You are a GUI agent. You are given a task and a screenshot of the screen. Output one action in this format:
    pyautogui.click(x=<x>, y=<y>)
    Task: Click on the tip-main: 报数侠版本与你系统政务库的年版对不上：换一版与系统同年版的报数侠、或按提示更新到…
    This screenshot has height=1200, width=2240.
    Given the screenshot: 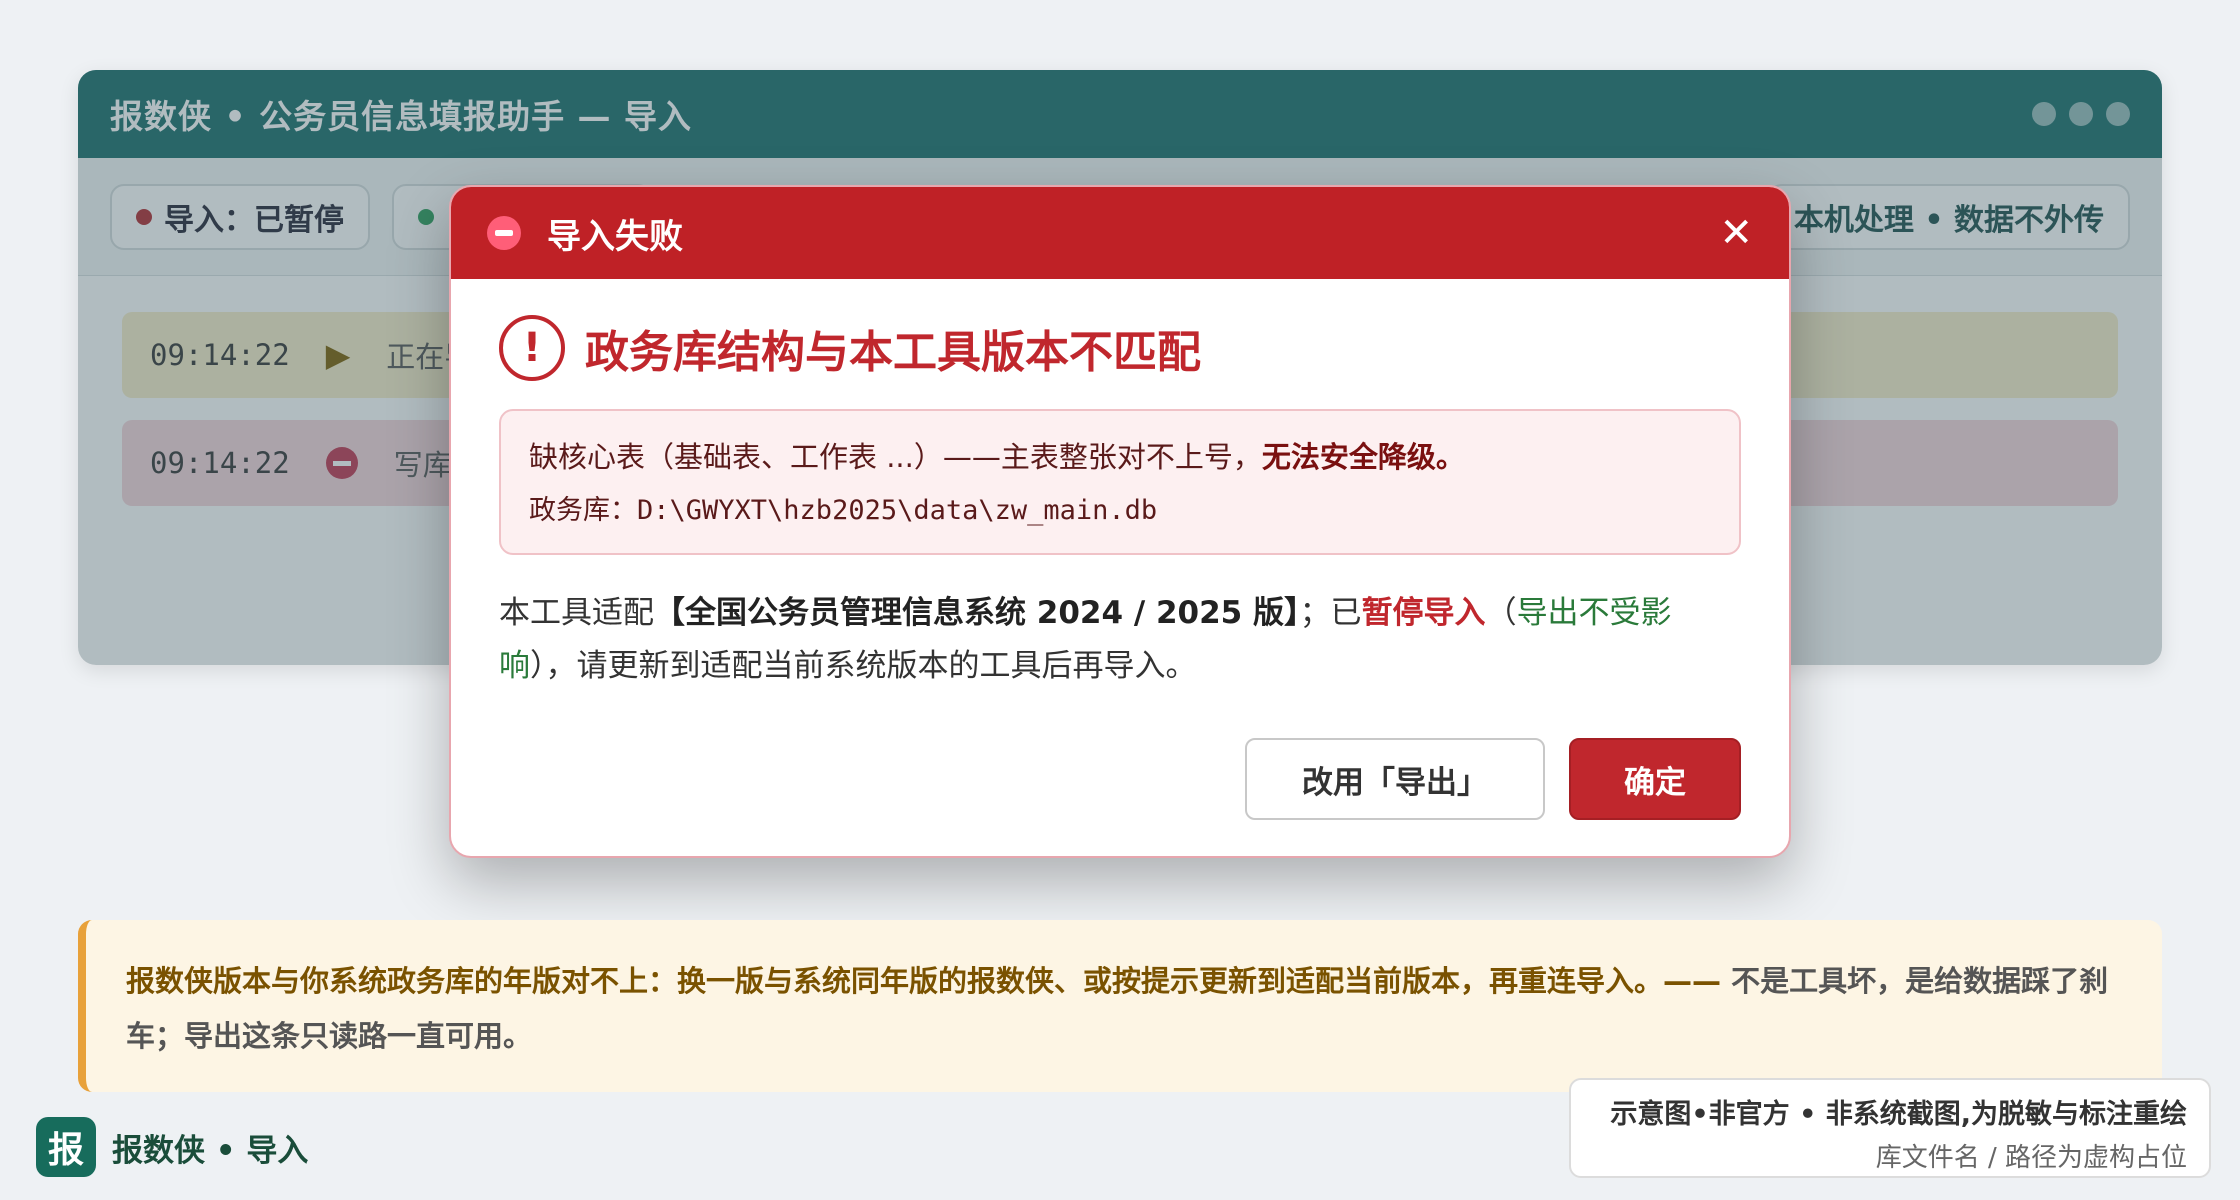 What is the action you would take?
    pyautogui.click(x=924, y=981)
    